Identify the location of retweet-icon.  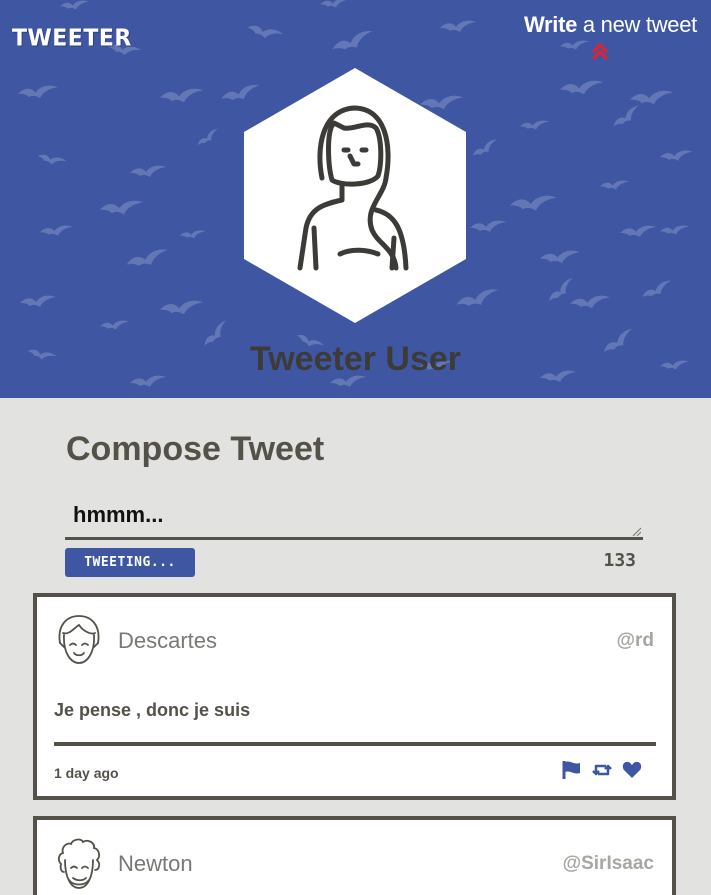
(602, 770).